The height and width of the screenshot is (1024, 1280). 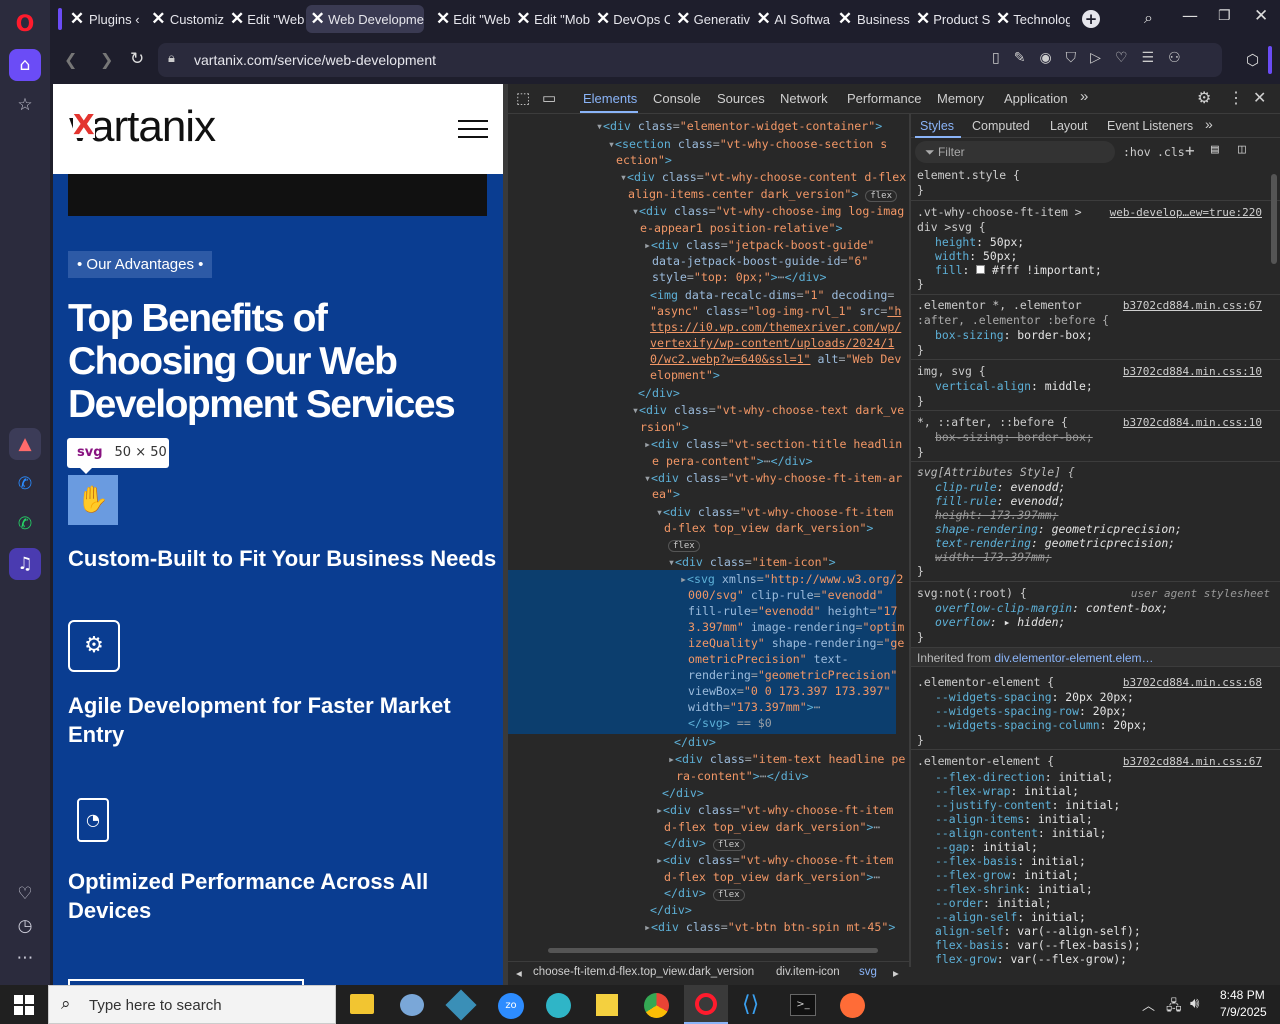 I want to click on volume-icon: 🔊︎, so click(x=1194, y=1003).